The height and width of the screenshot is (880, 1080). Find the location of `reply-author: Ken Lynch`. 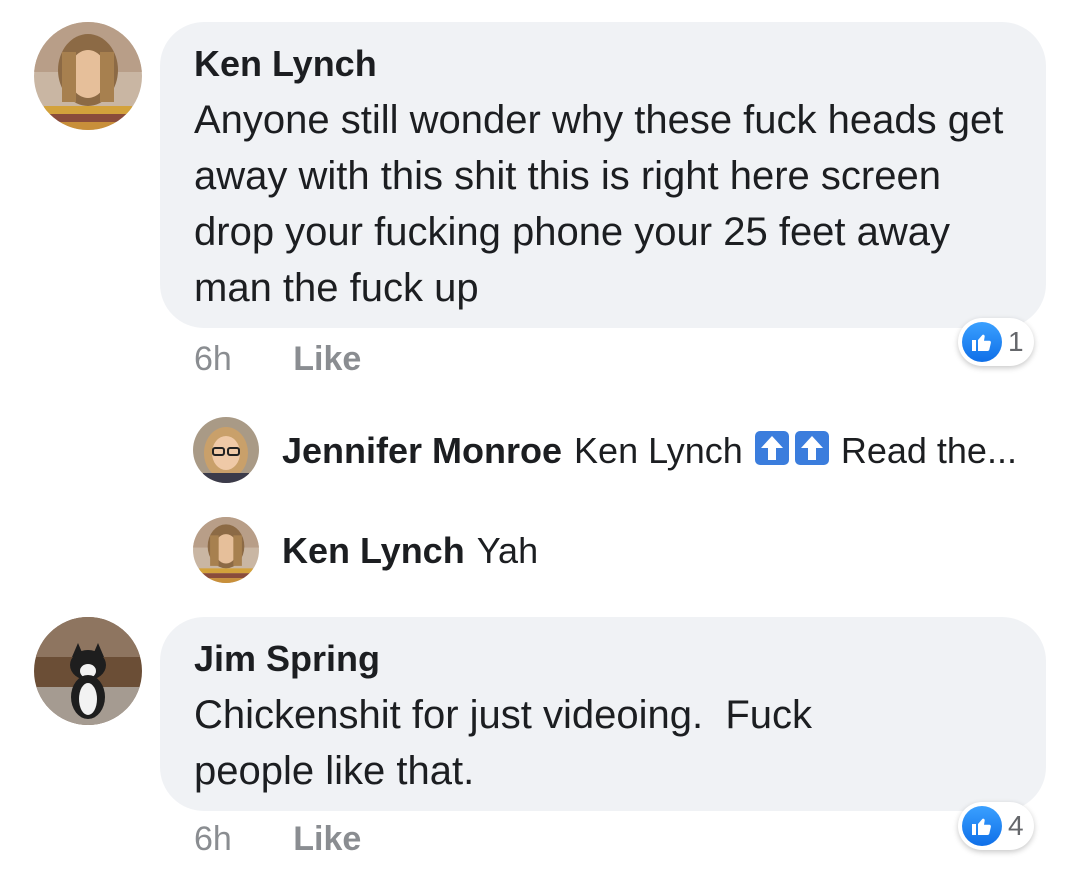

reply-author: Ken Lynch is located at coordinates (373, 551).